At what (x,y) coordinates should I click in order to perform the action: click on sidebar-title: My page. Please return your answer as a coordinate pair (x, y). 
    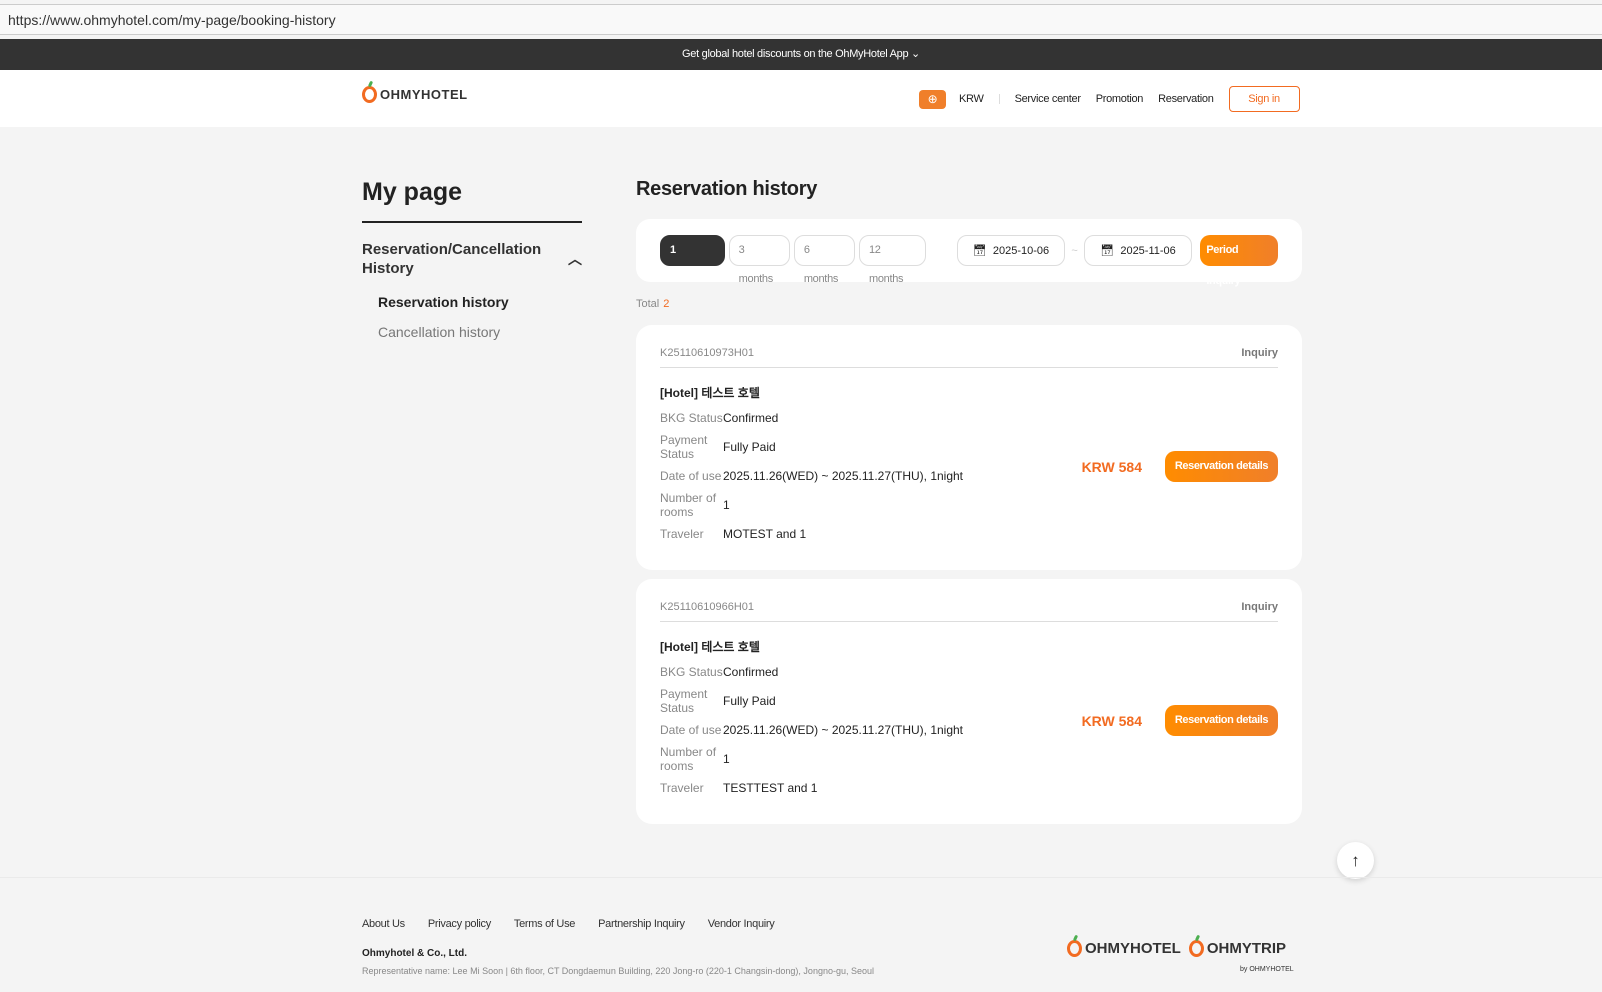
    Looking at the image, I should click on (472, 200).